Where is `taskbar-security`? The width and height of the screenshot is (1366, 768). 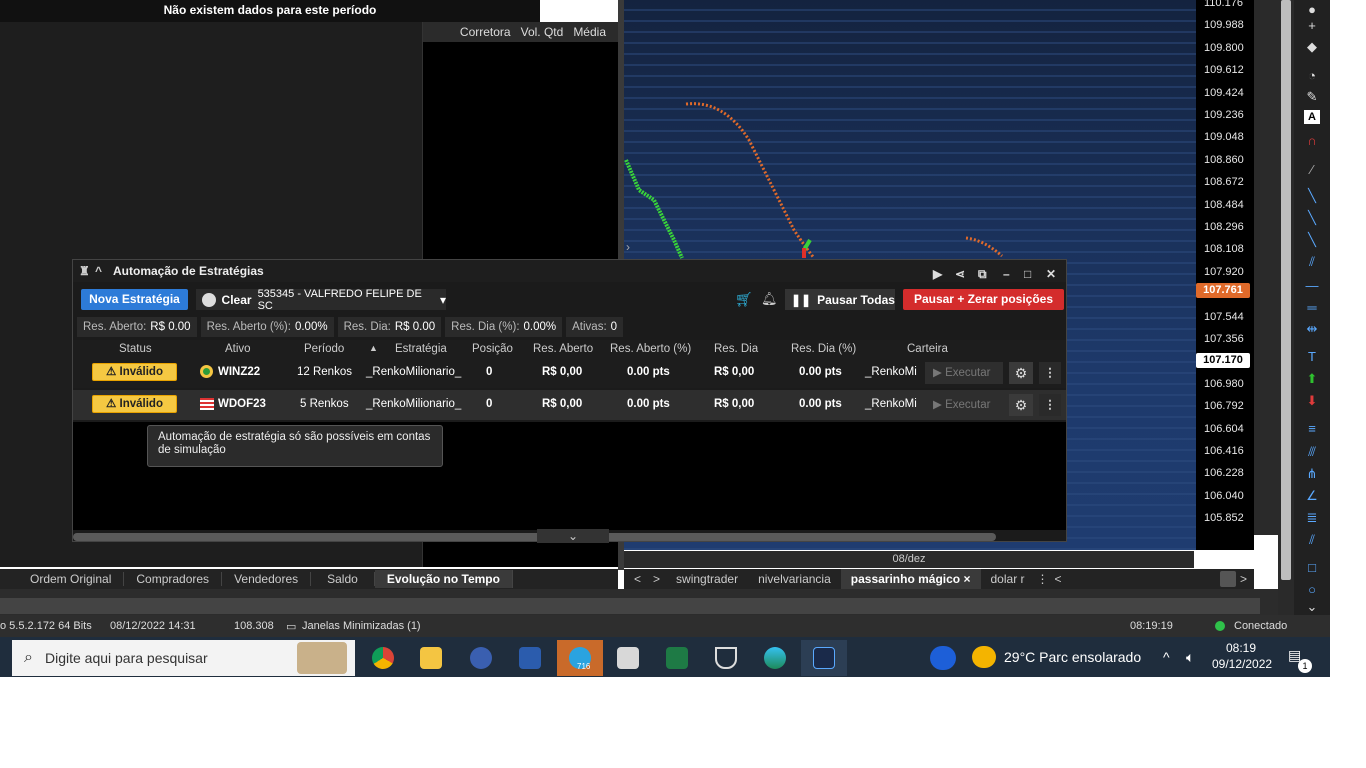
taskbar-security is located at coordinates (726, 658).